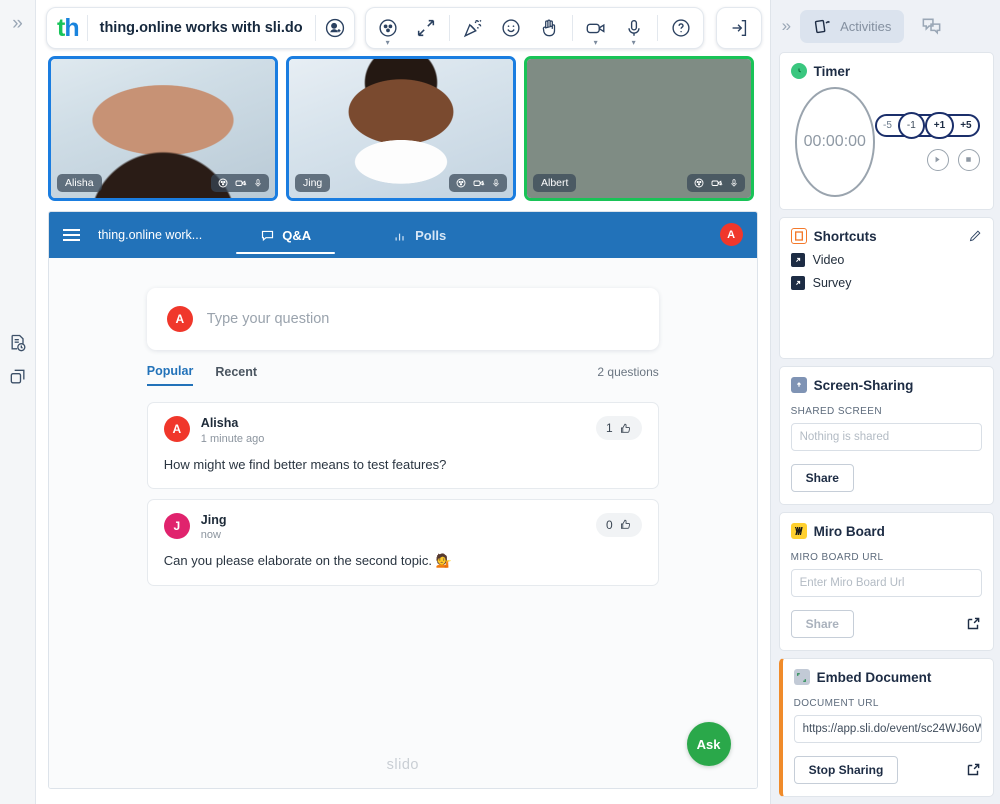 The height and width of the screenshot is (804, 1000). What do you see at coordinates (268, 235) in the screenshot?
I see `speech-bubble-icon` at bounding box center [268, 235].